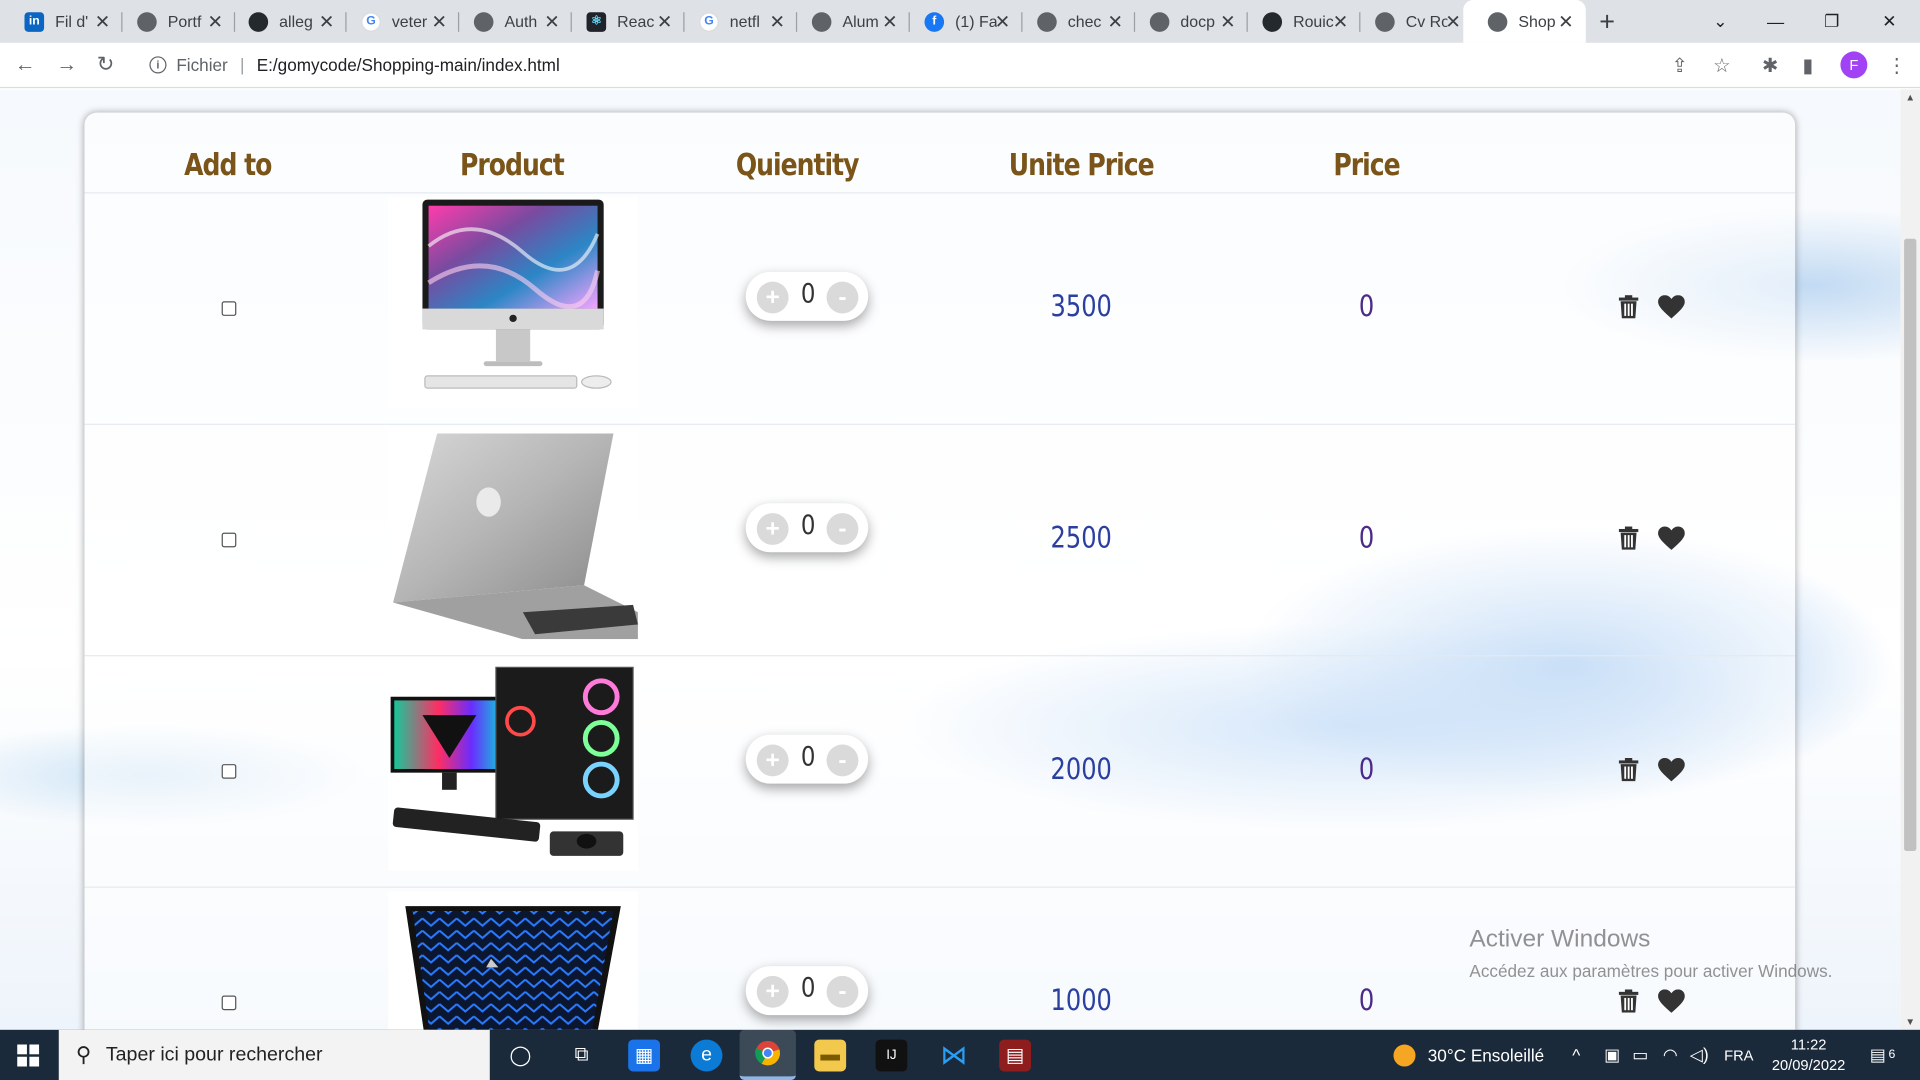 Image resolution: width=1920 pixels, height=1080 pixels. What do you see at coordinates (105, 65) in the screenshot?
I see `reload-icon: ↻` at bounding box center [105, 65].